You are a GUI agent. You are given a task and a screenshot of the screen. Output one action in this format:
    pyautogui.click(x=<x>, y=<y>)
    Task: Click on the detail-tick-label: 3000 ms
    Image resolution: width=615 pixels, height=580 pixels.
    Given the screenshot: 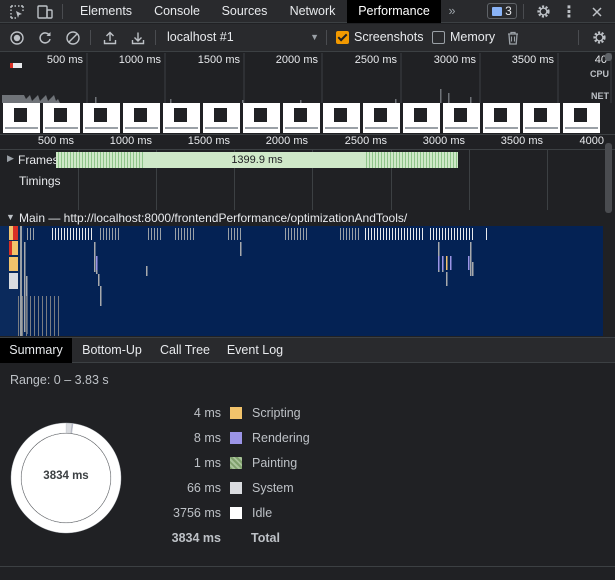 What is the action you would take?
    pyautogui.click(x=443, y=141)
    